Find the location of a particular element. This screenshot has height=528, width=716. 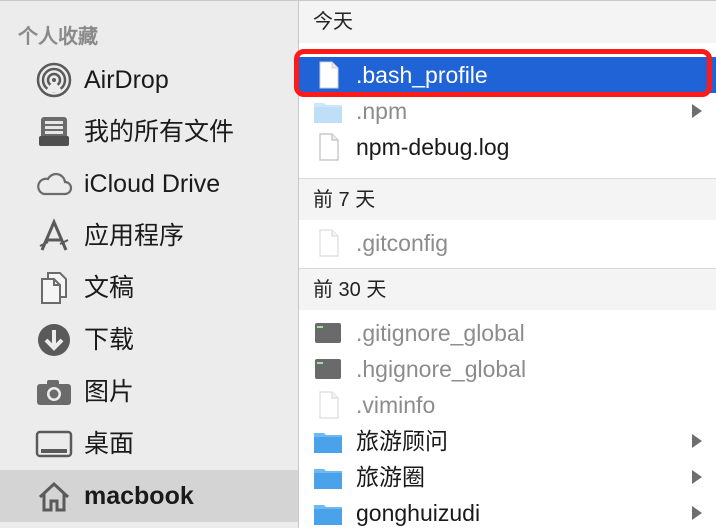

file-row-hgignore-global: .hgignore_global is located at coordinates (507, 369).